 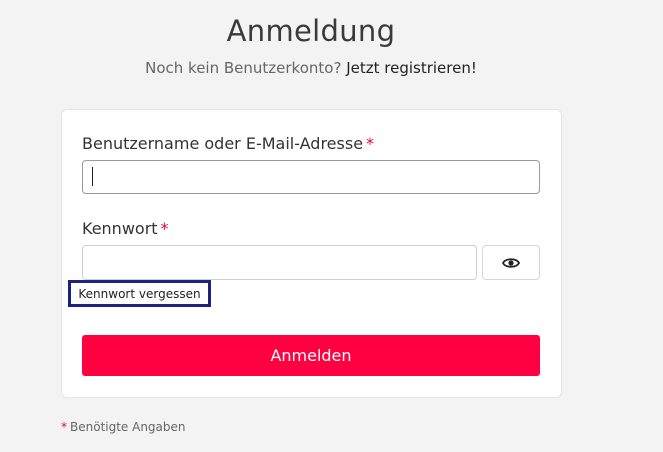 I want to click on register-prompt-text: Noch kein Benutzerkonto?, so click(x=243, y=68).